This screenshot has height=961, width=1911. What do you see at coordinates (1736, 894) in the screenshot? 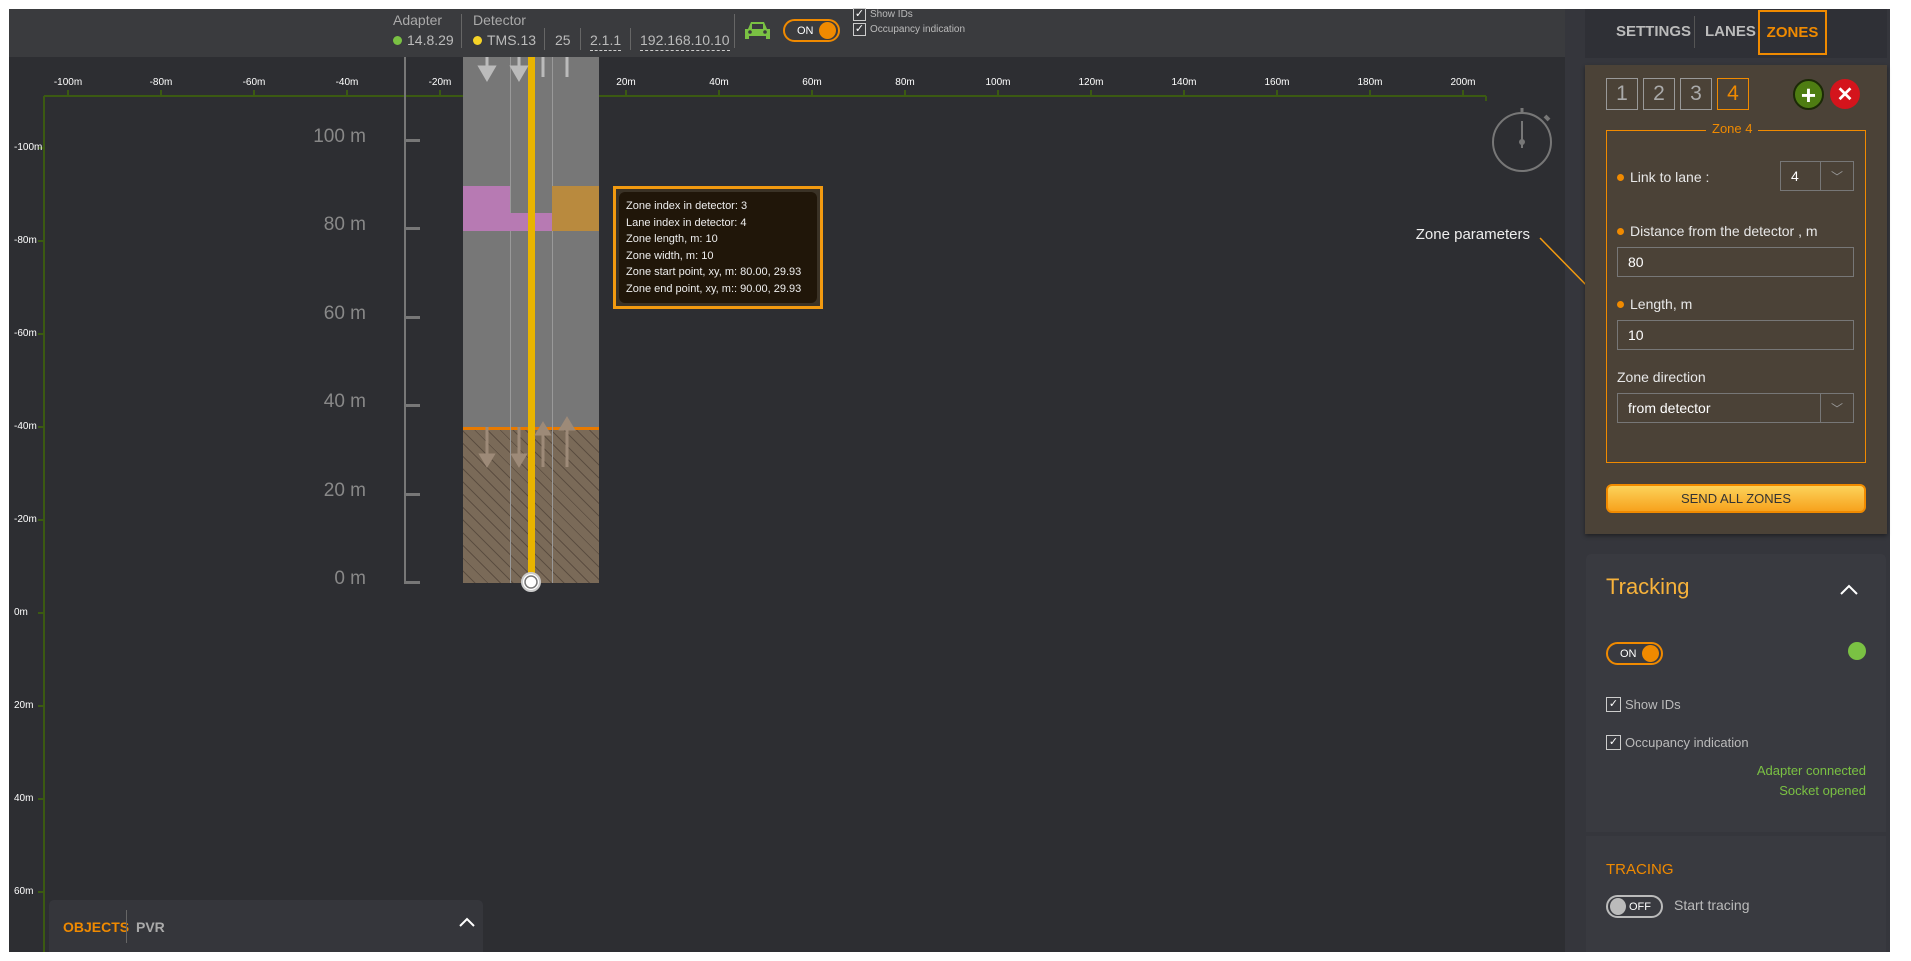
I see `tracing-panel` at bounding box center [1736, 894].